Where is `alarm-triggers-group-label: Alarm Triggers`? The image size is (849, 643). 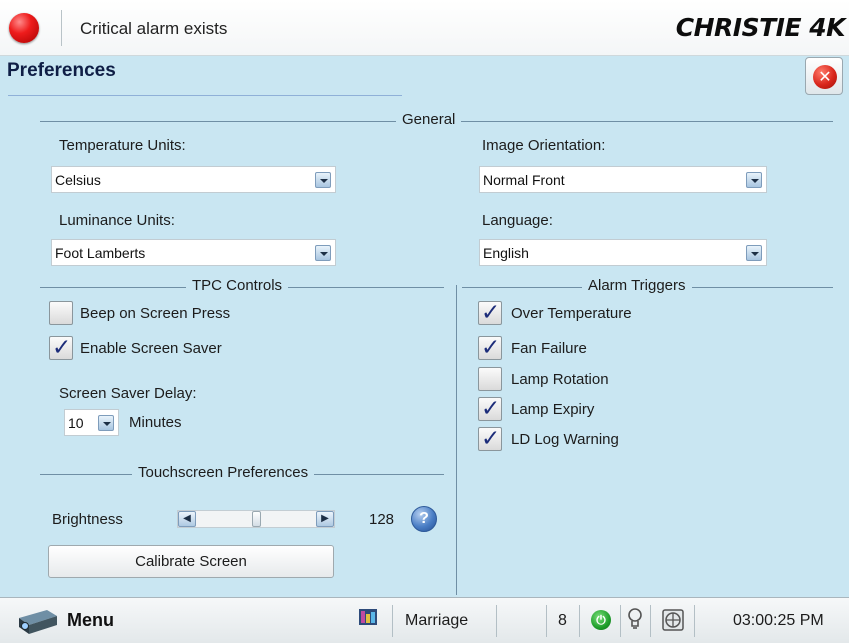 alarm-triggers-group-label: Alarm Triggers is located at coordinates (637, 285).